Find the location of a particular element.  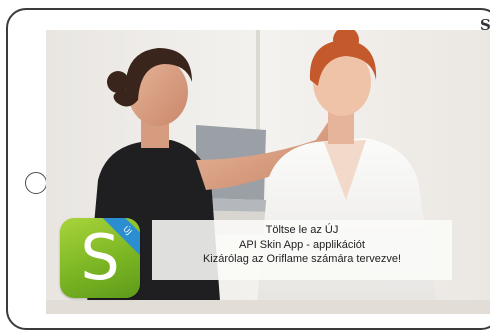

api-skin-app-icon: S ÚJ is located at coordinates (100, 258).